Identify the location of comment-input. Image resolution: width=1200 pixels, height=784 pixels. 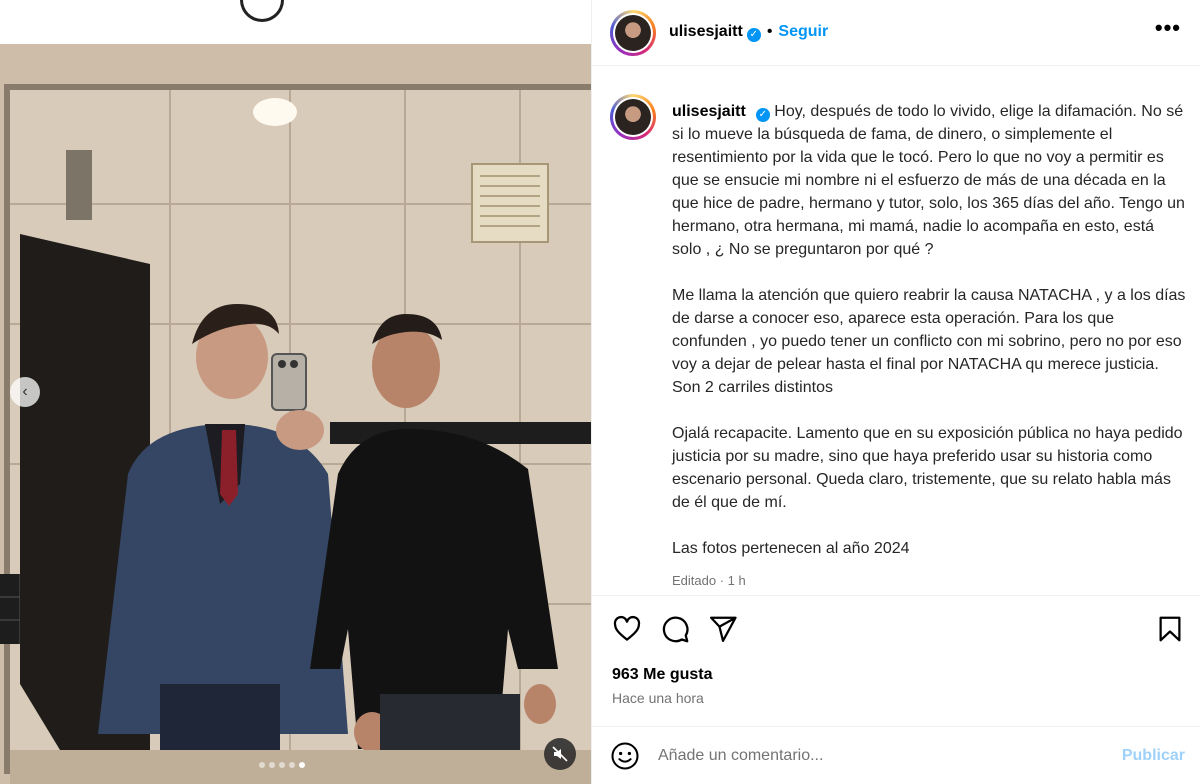
(878, 756).